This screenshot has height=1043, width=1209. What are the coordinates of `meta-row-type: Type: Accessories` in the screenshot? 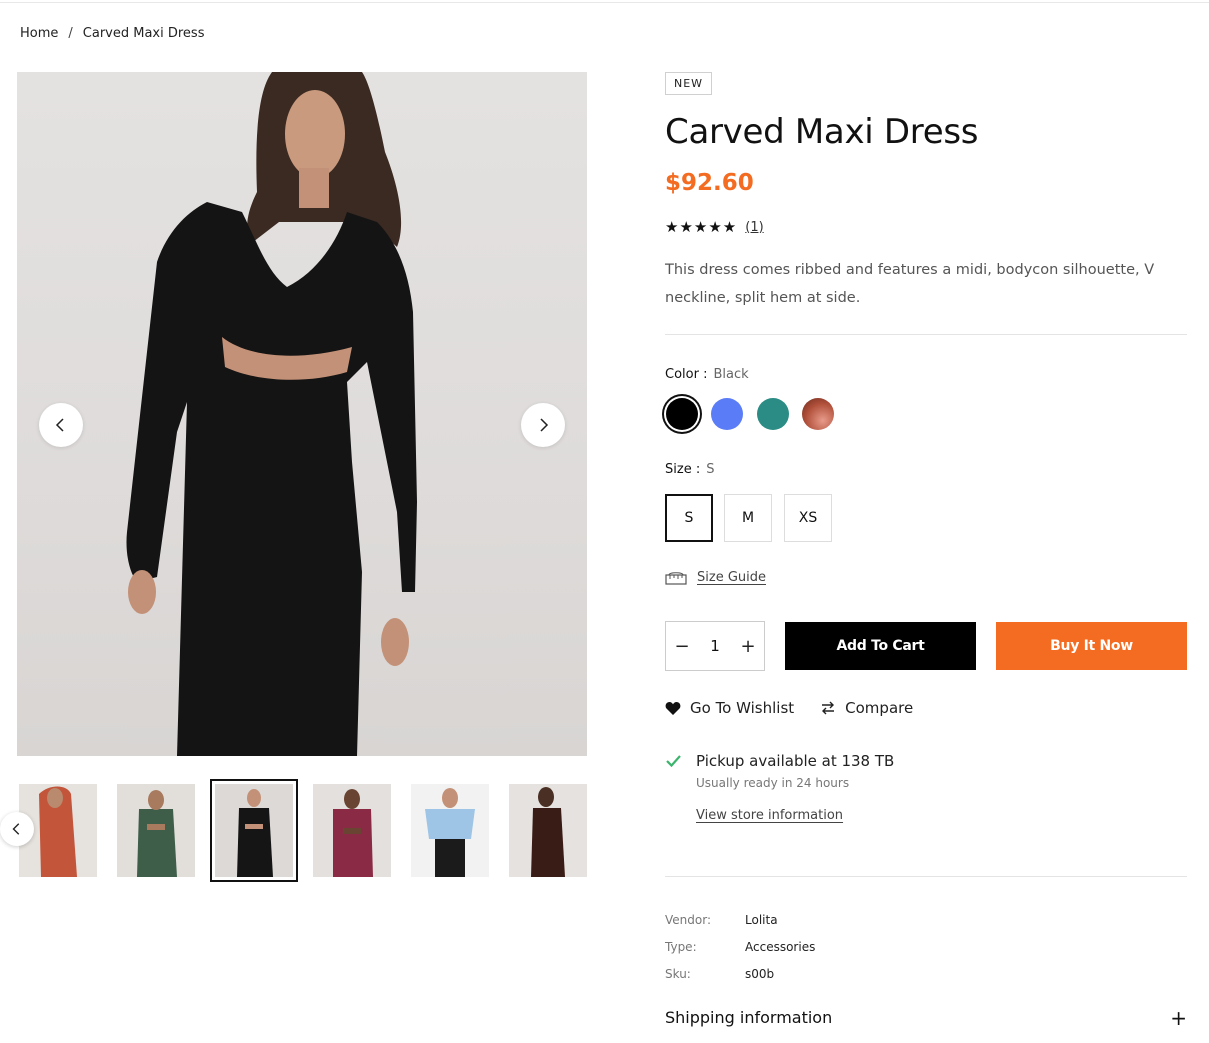 It's located at (740, 946).